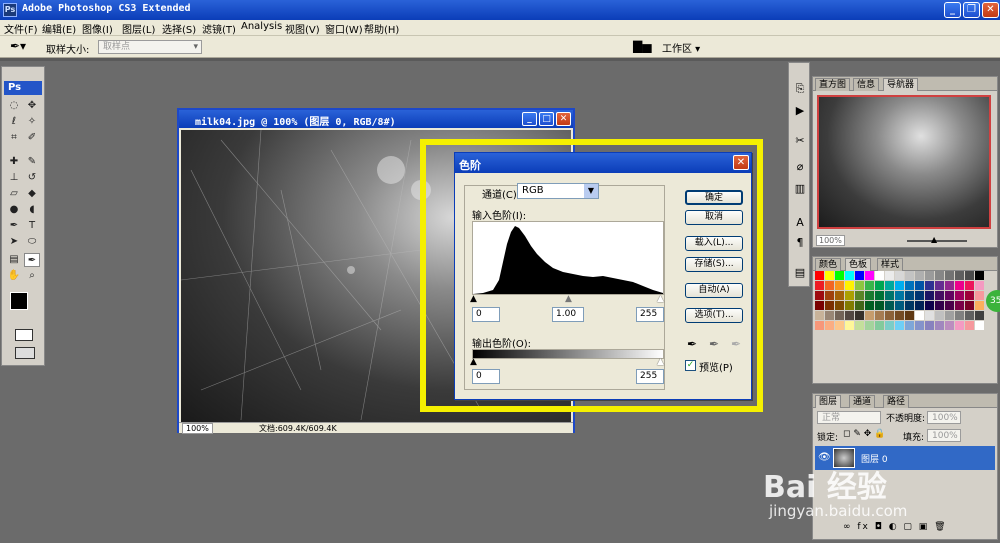 This screenshot has width=1000, height=543. Describe the element at coordinates (32, 106) in the screenshot. I see `move-tool-icon: ✥` at that location.